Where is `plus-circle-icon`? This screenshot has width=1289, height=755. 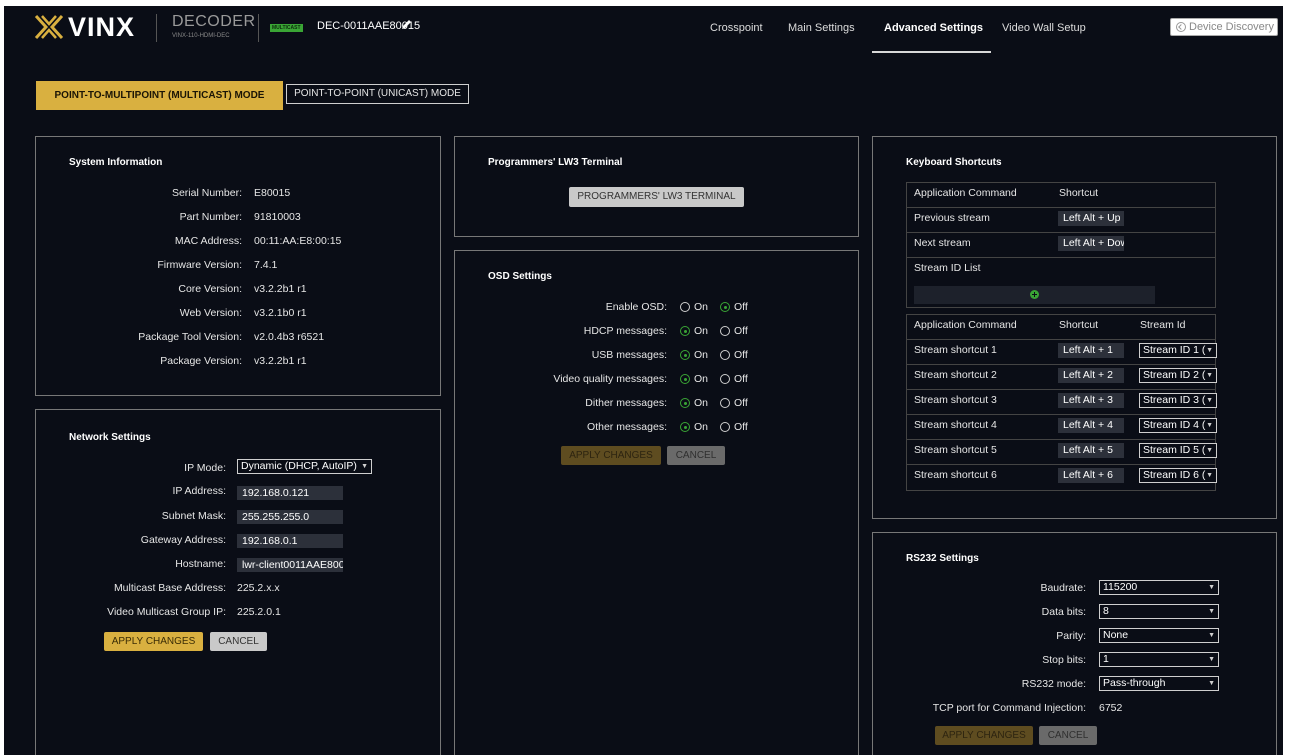 plus-circle-icon is located at coordinates (1034, 294).